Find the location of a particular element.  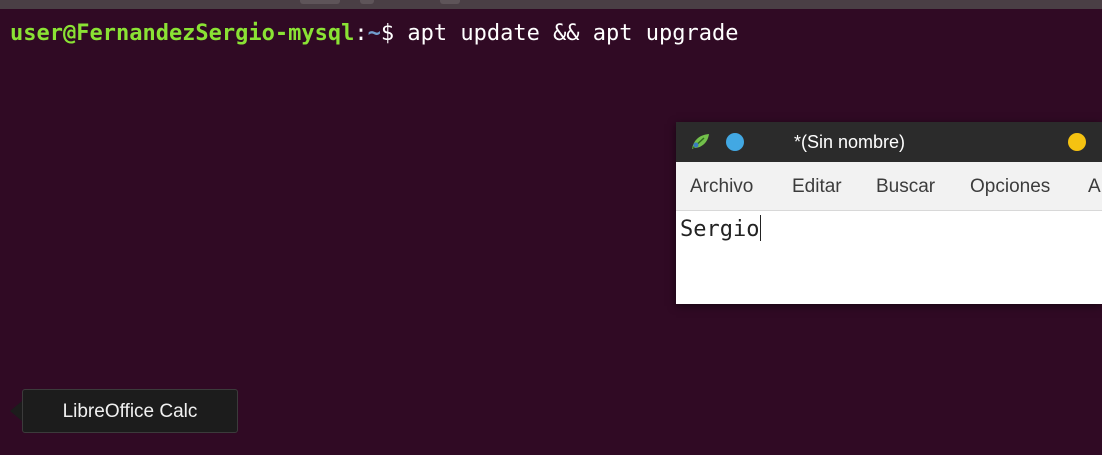

menu-editar: Editar is located at coordinates (817, 187).